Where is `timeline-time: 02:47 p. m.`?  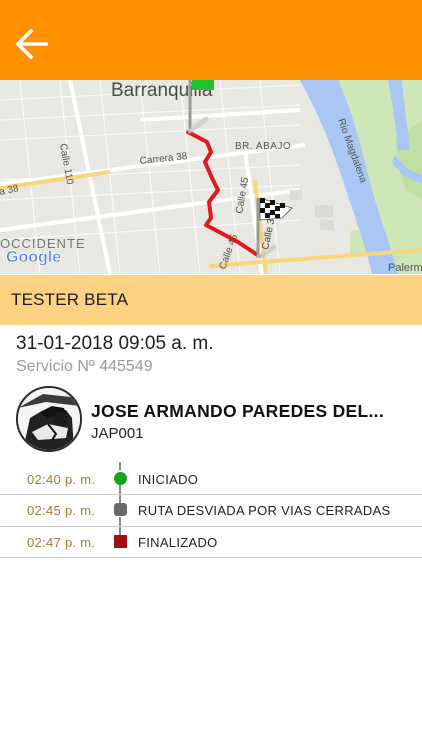
timeline-time: 02:47 p. m. is located at coordinates (61, 542).